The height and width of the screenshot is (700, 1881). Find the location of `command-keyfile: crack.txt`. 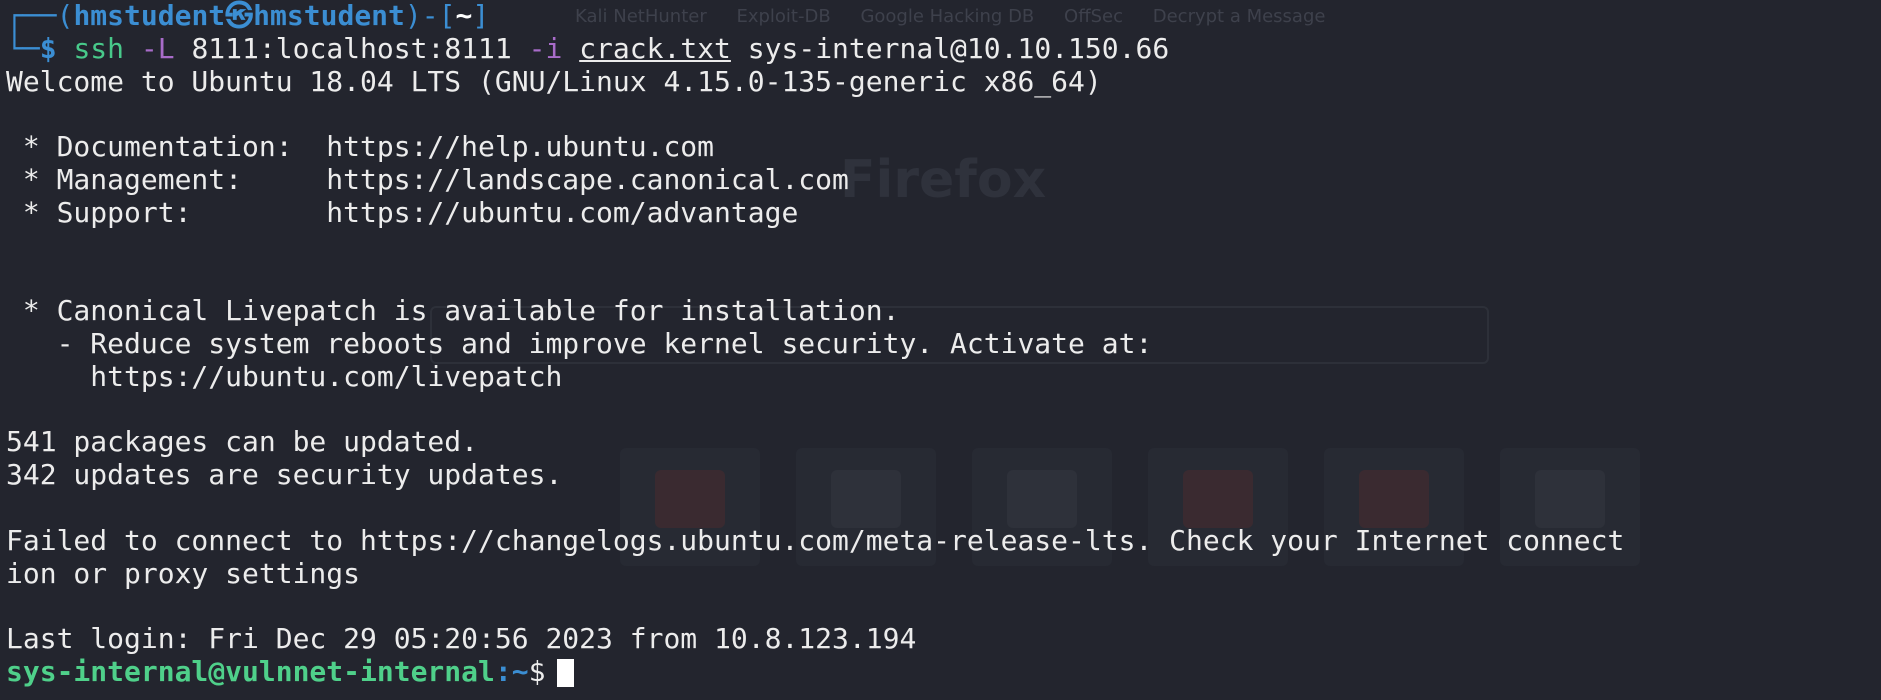

command-keyfile: crack.txt is located at coordinates (655, 48).